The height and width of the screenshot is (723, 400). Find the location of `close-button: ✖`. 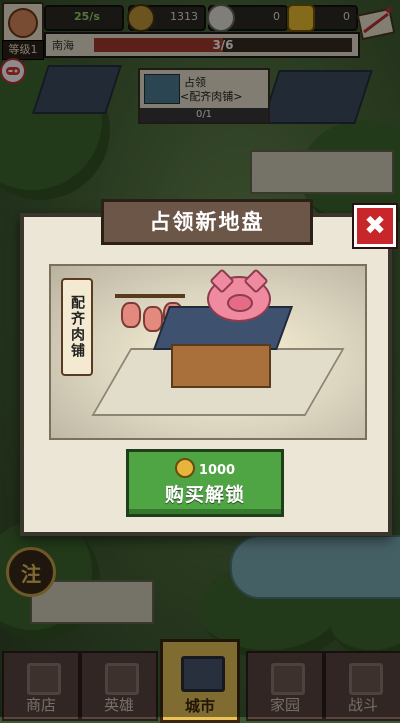

close-button: ✖ is located at coordinates (375, 226).